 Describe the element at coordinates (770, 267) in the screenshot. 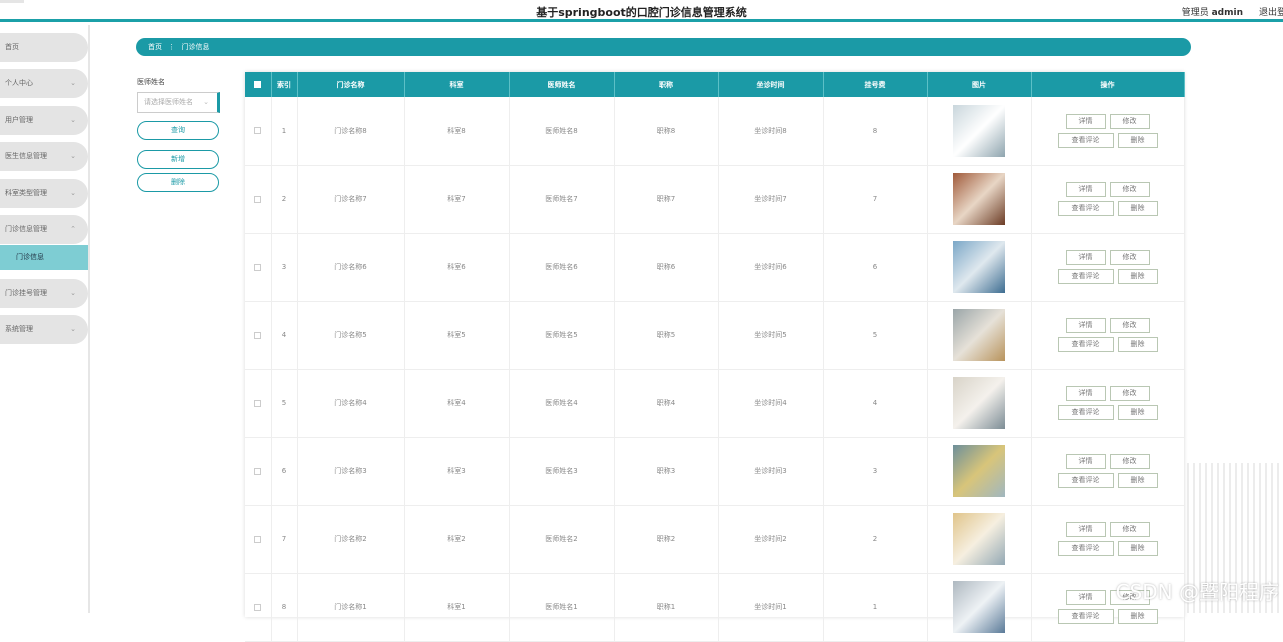

I see `cell-schedule: 坐诊时间6` at that location.